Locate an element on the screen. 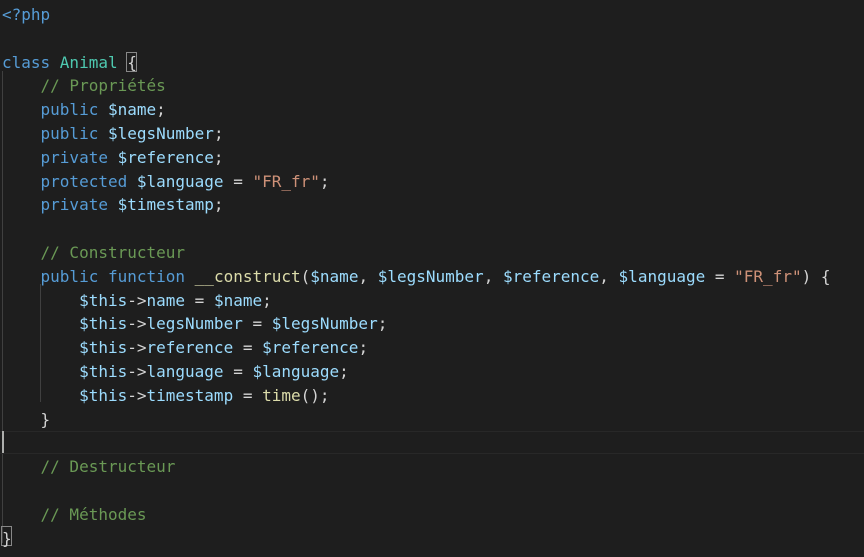 This screenshot has width=864, height=557. code-token: reference is located at coordinates (190, 348).